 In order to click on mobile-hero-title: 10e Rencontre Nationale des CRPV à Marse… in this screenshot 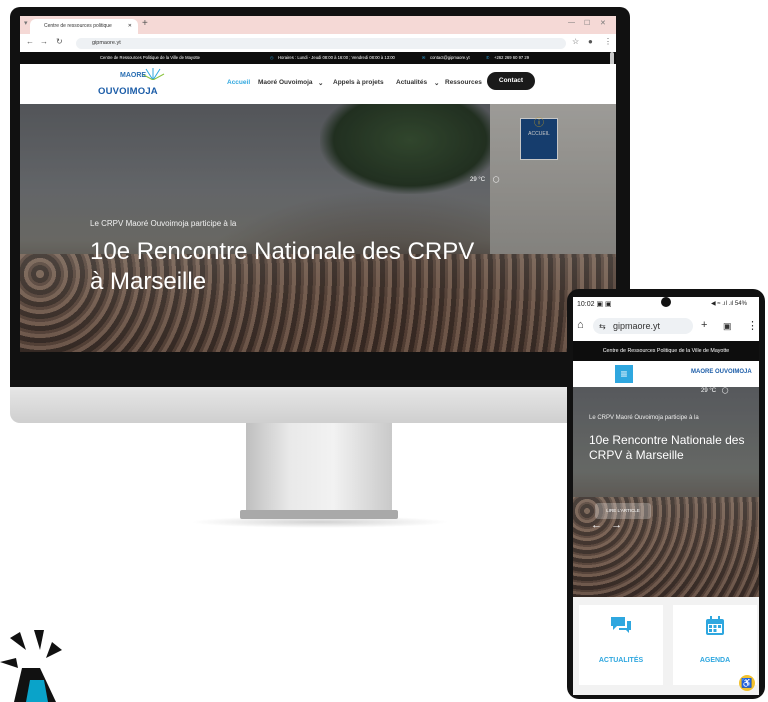, I will do `click(667, 447)`.